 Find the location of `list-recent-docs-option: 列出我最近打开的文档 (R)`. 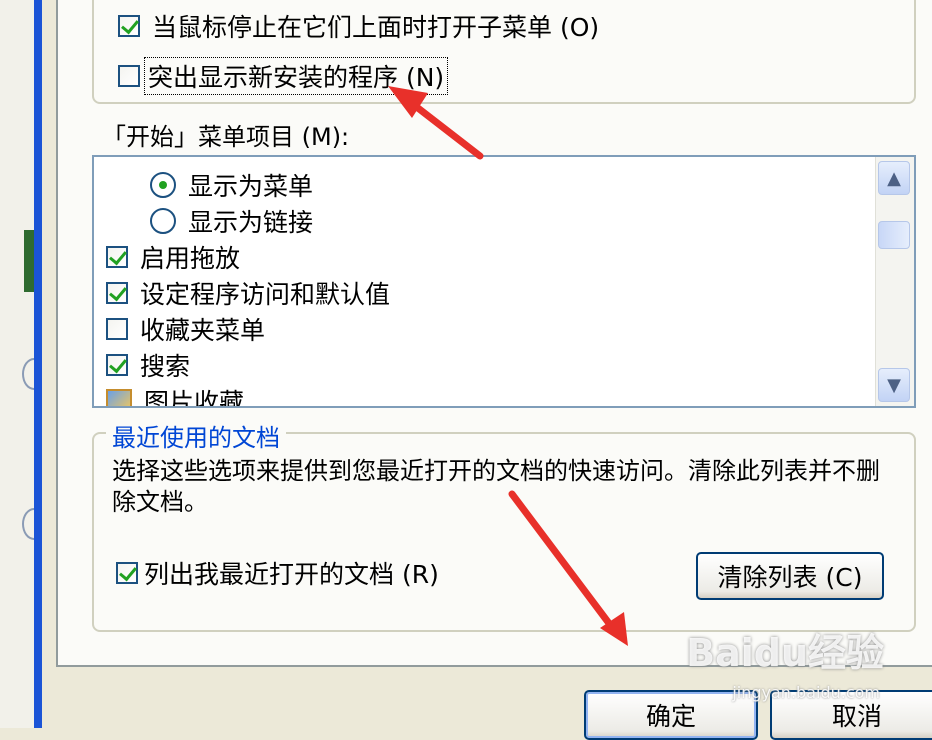

list-recent-docs-option: 列出我最近打开的文档 (R) is located at coordinates (277, 573).